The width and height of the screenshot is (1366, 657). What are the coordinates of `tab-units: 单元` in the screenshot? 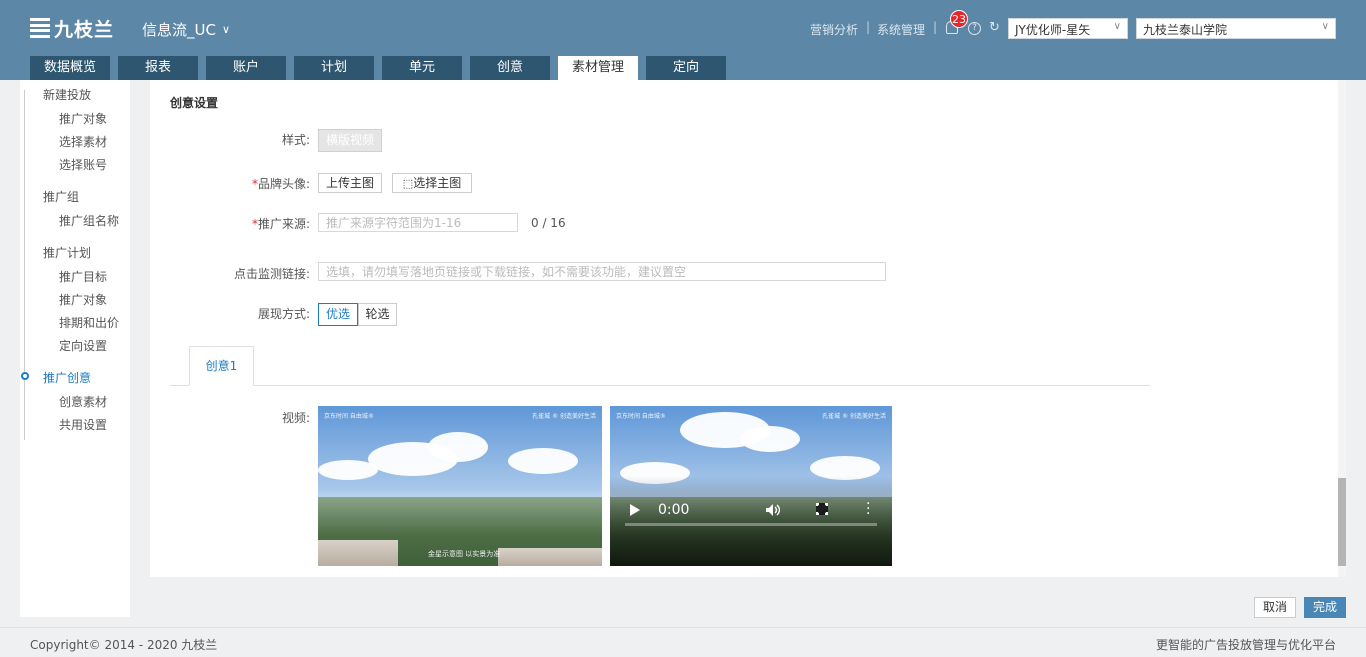 It's located at (422, 68).